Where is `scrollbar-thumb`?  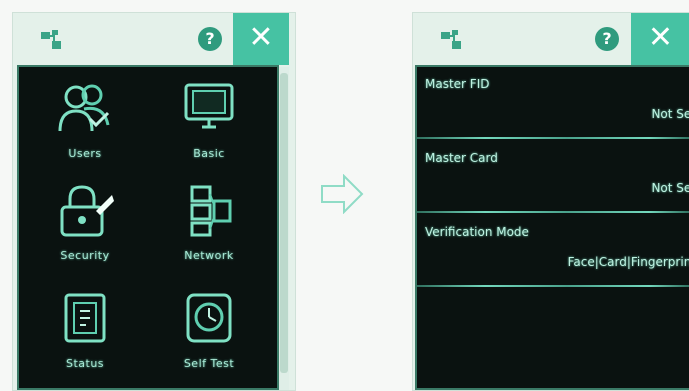
scrollbar-thumb is located at coordinates (284, 223).